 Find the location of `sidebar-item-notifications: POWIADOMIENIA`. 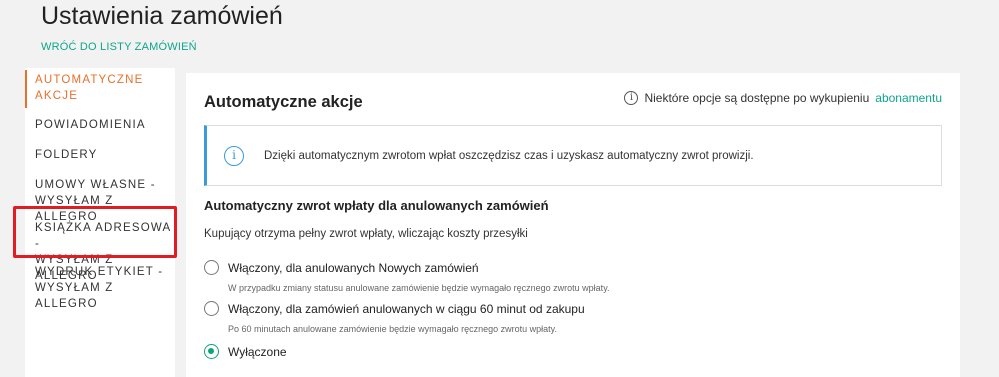

sidebar-item-notifications: POWIADOMIENIA is located at coordinates (104, 125).